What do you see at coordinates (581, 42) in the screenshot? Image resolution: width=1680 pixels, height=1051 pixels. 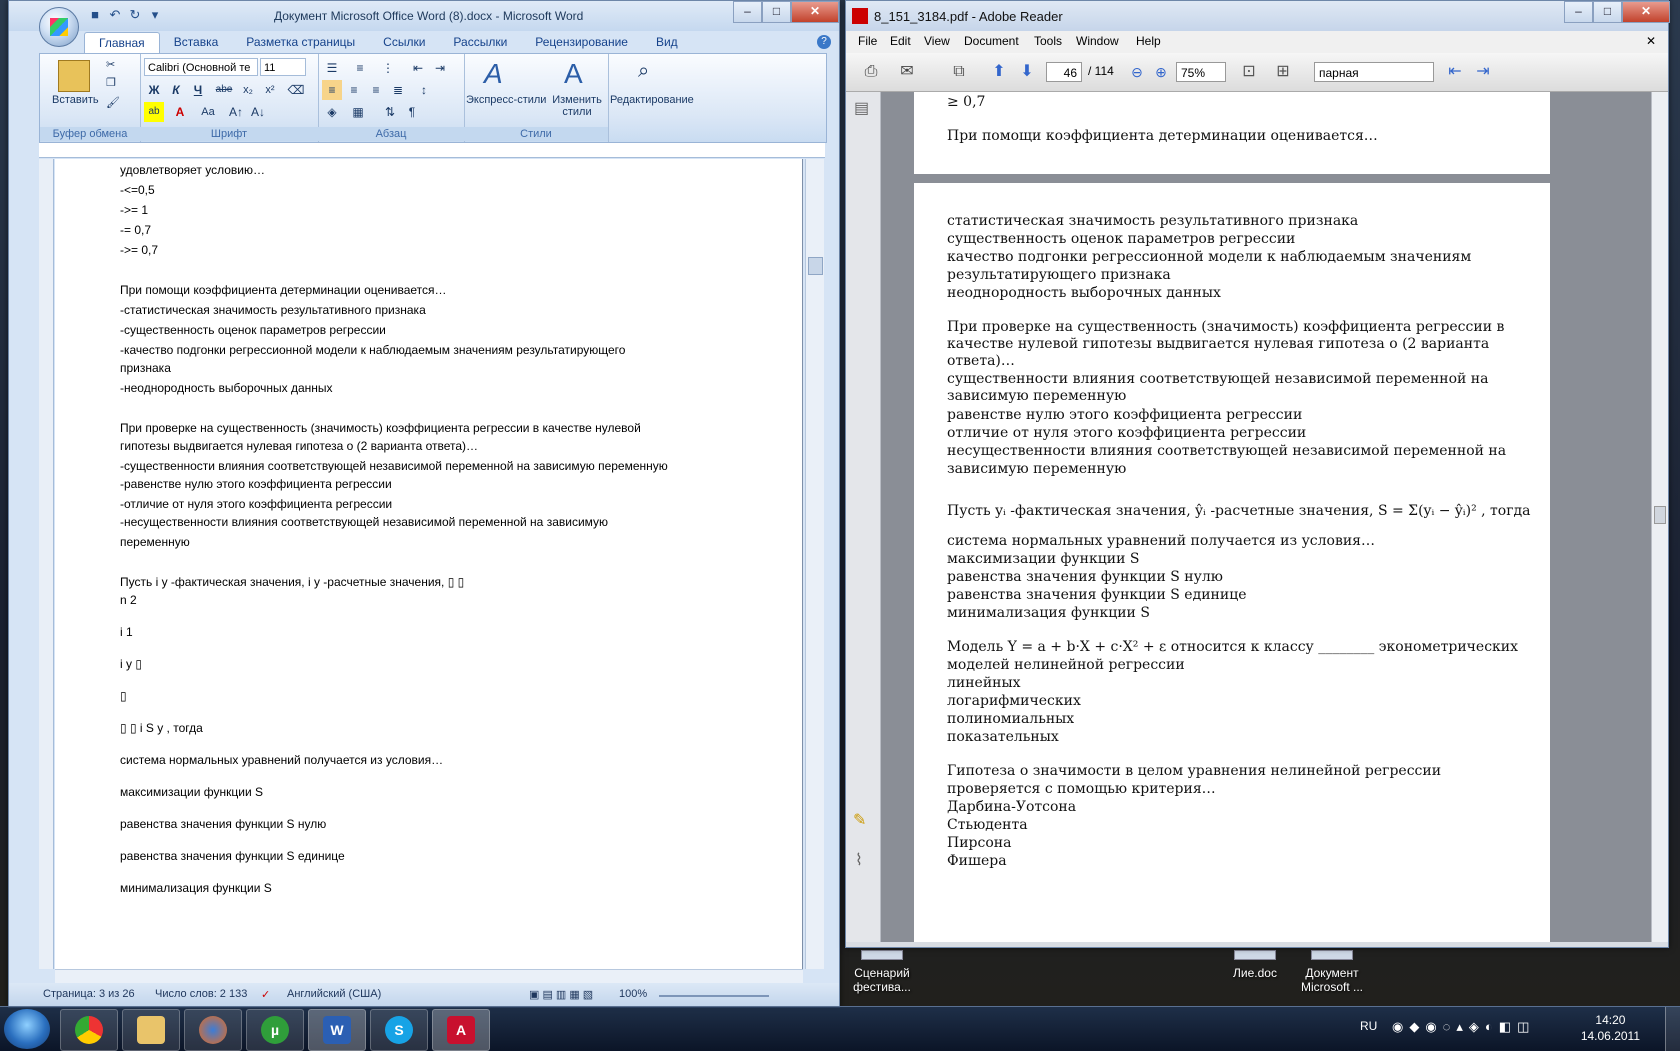 I see `tab-review: Рецензирование` at bounding box center [581, 42].